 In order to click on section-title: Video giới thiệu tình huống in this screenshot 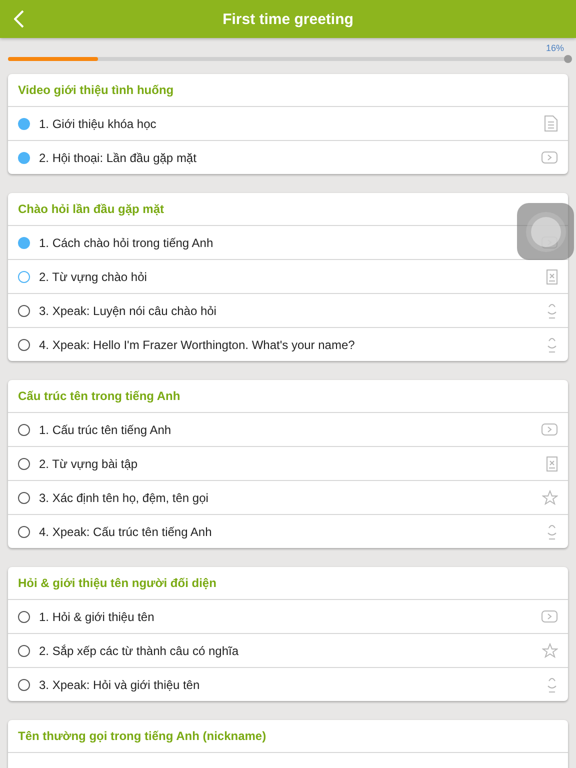, I will do `click(96, 90)`.